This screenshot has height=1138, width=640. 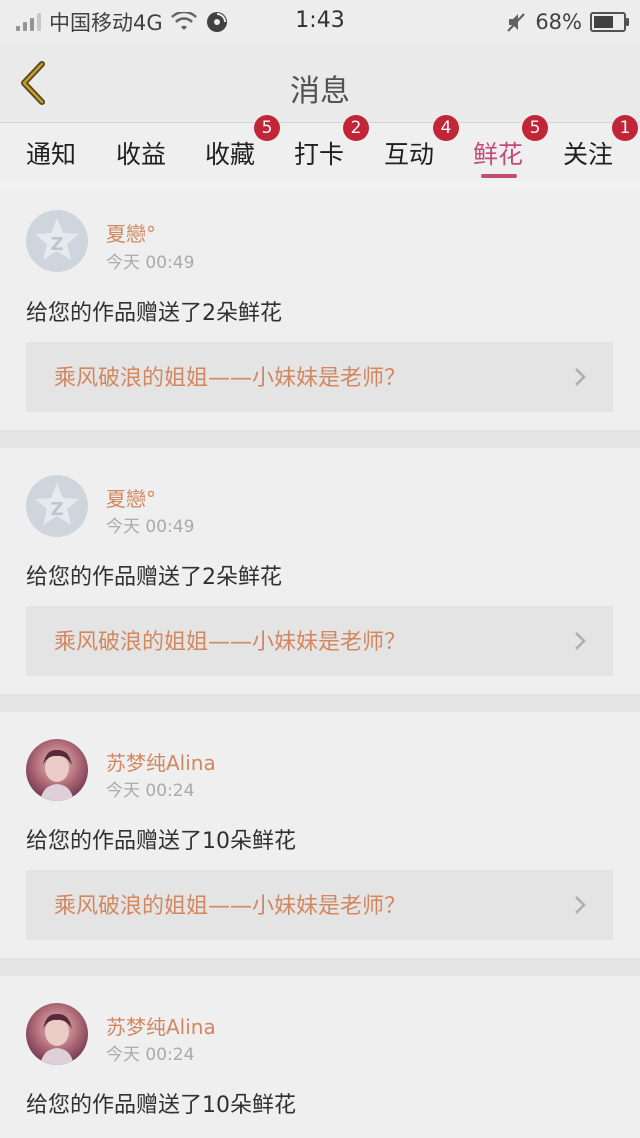 What do you see at coordinates (499, 176) in the screenshot?
I see `active-tab-indicator` at bounding box center [499, 176].